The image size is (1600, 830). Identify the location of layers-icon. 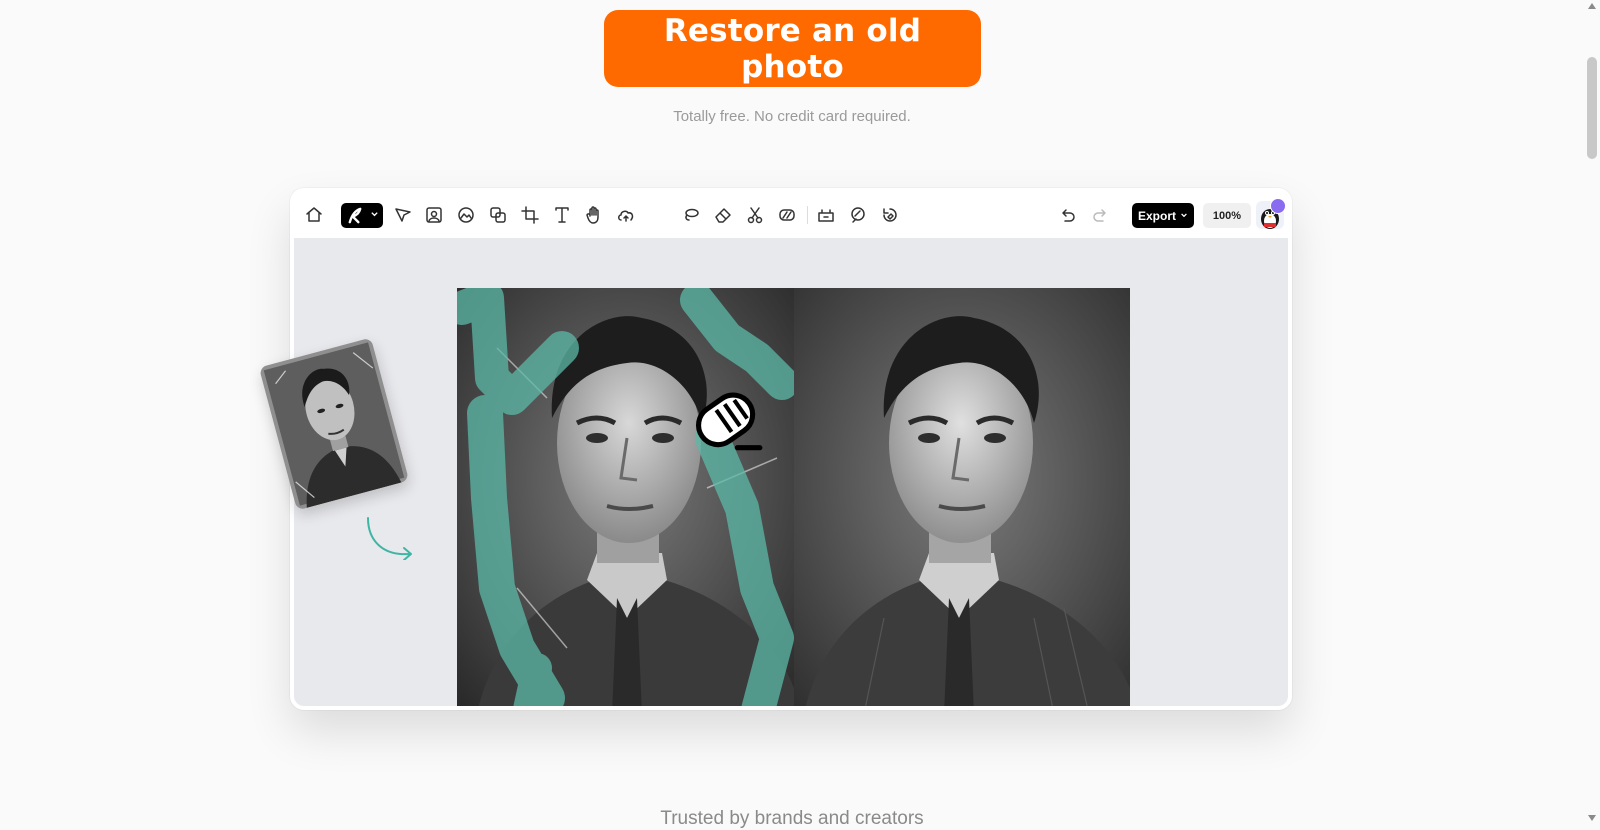
(498, 215).